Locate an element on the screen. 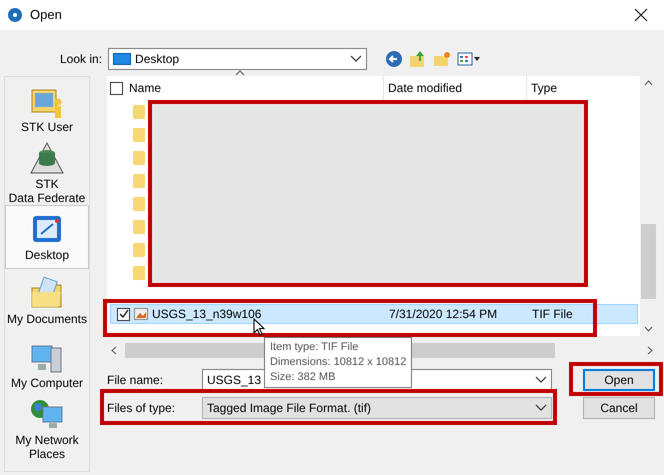  tooltip-line: Dimensions: 10812 x 10812 is located at coordinates (338, 362).